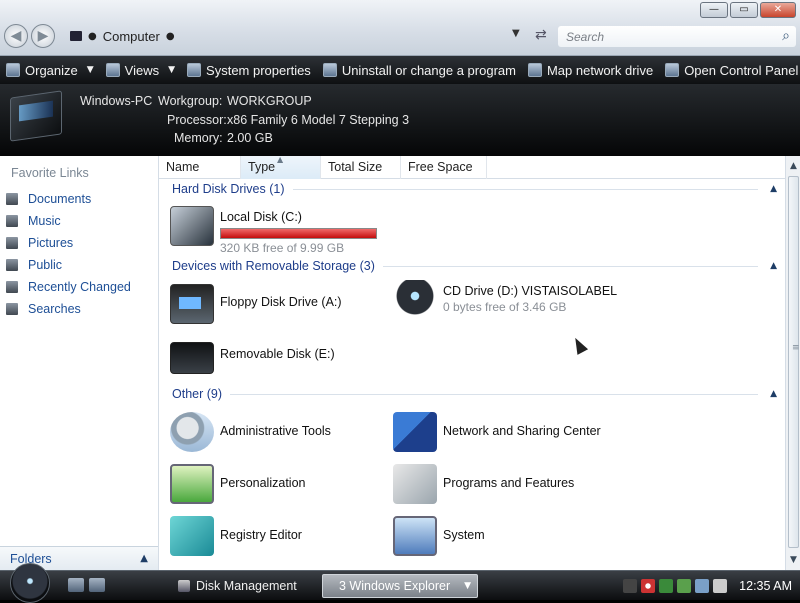  I want to click on organize-icon, so click(13, 70).